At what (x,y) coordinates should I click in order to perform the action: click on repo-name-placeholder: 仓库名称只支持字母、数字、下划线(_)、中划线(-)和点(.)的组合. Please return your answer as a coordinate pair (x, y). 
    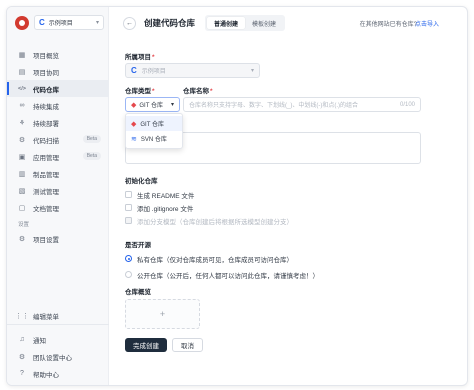
    Looking at the image, I should click on (273, 106).